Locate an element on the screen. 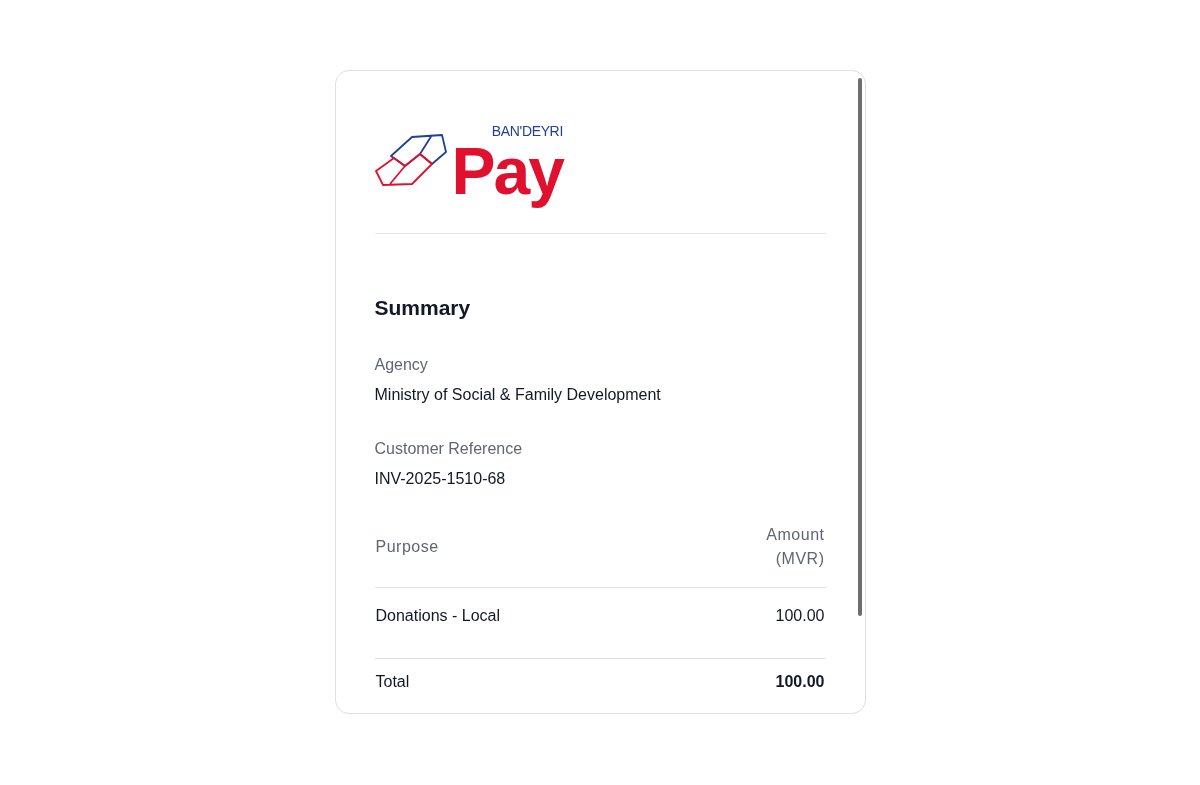 The width and height of the screenshot is (1200, 785). field-label: Agency is located at coordinates (401, 365).